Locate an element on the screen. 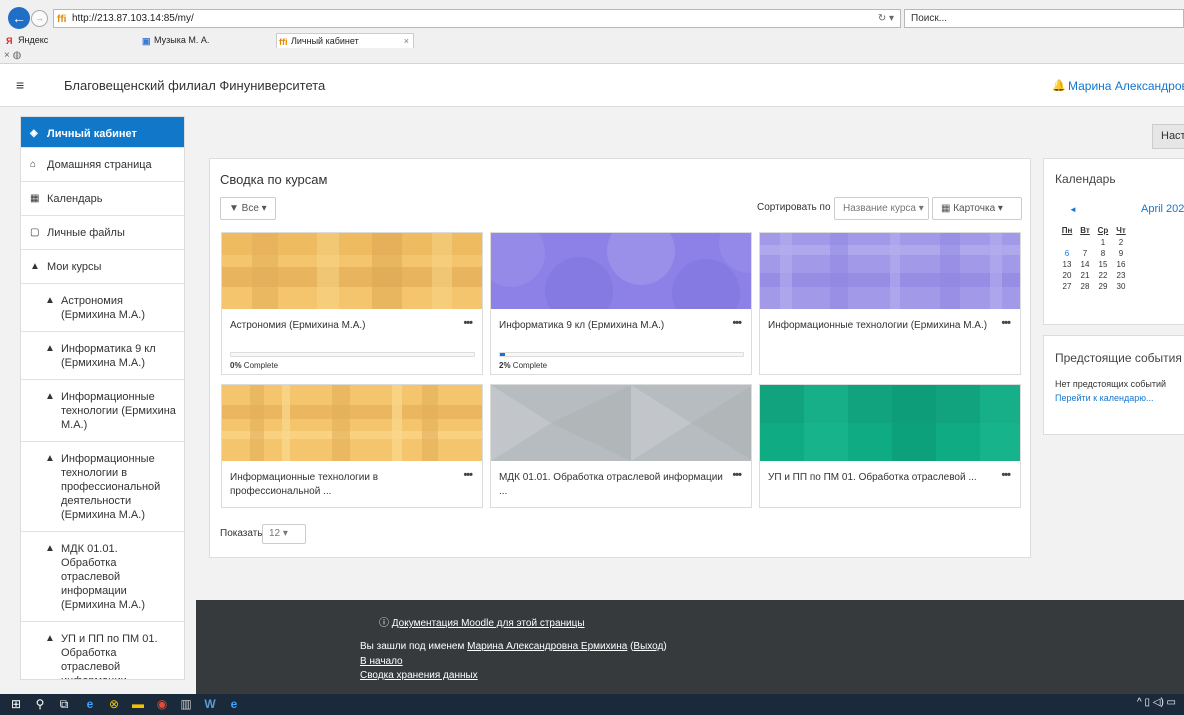  calendar-day: 9 is located at coordinates (1121, 253).